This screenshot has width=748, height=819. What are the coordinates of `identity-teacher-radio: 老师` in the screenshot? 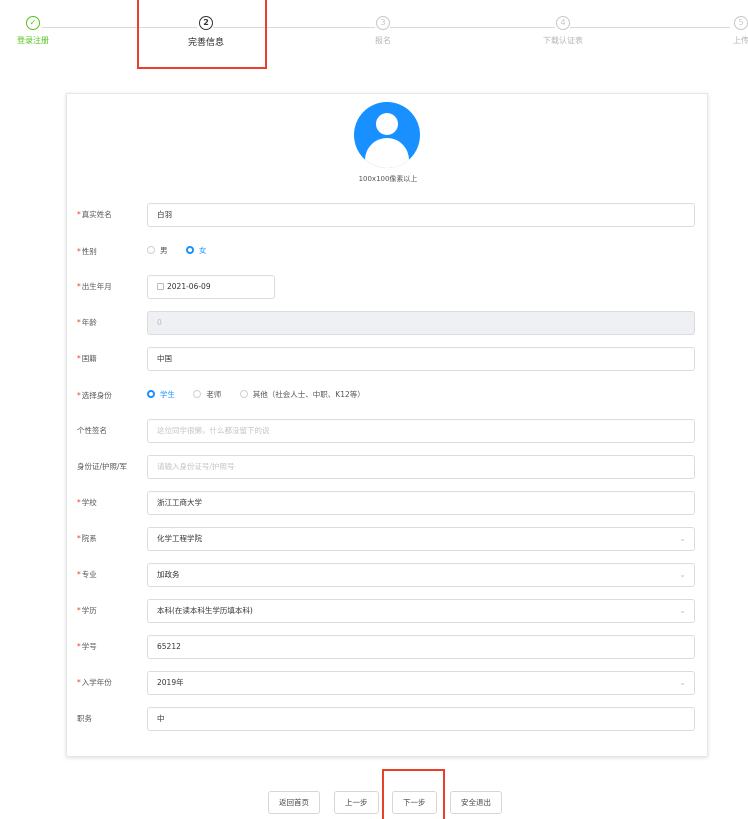 It's located at (207, 394).